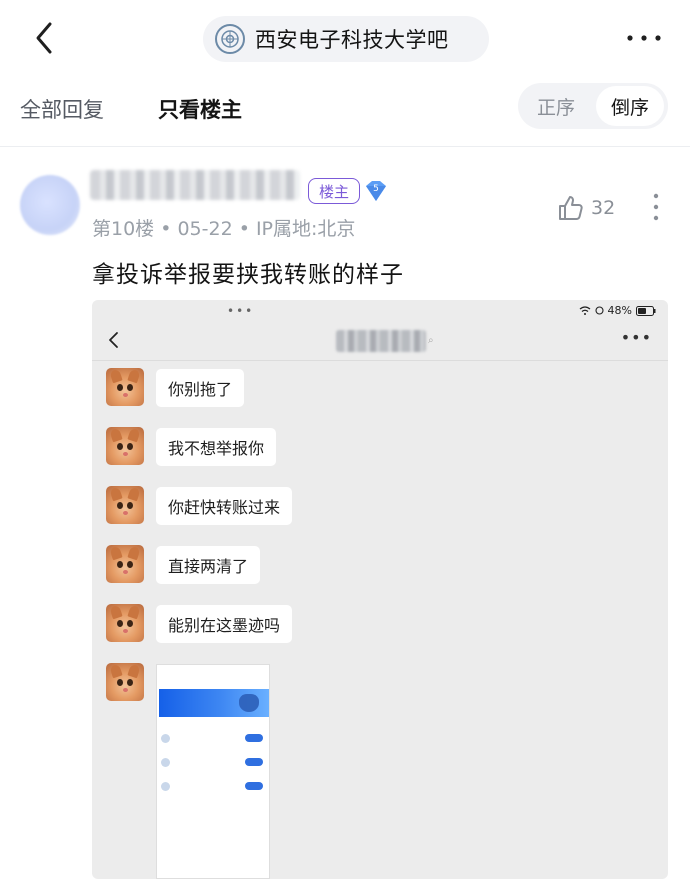 This screenshot has height=879, width=690. What do you see at coordinates (249, 703) in the screenshot?
I see `shield-icon` at bounding box center [249, 703].